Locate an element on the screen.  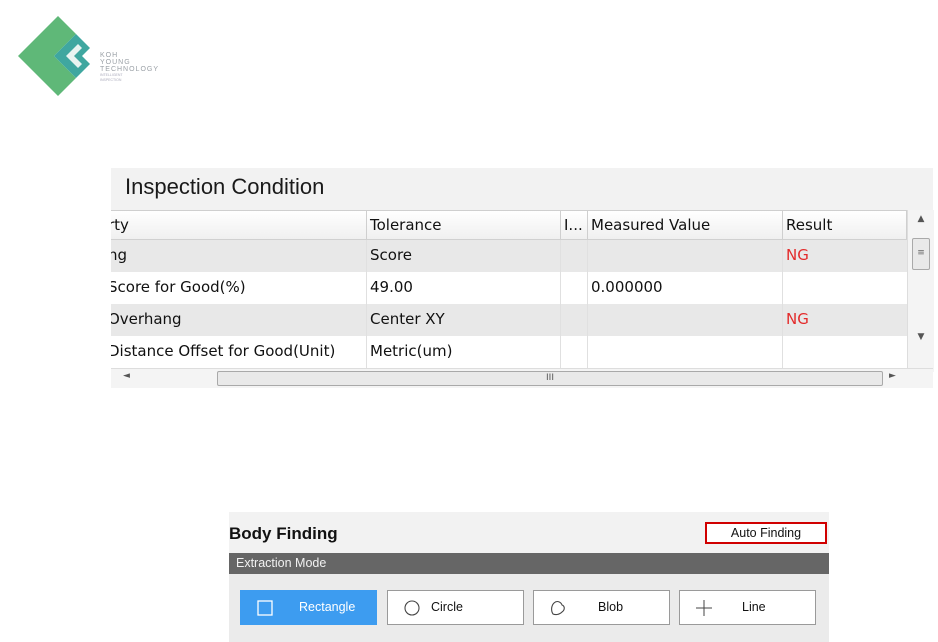
mode-label: Rectangle is located at coordinates (327, 607).